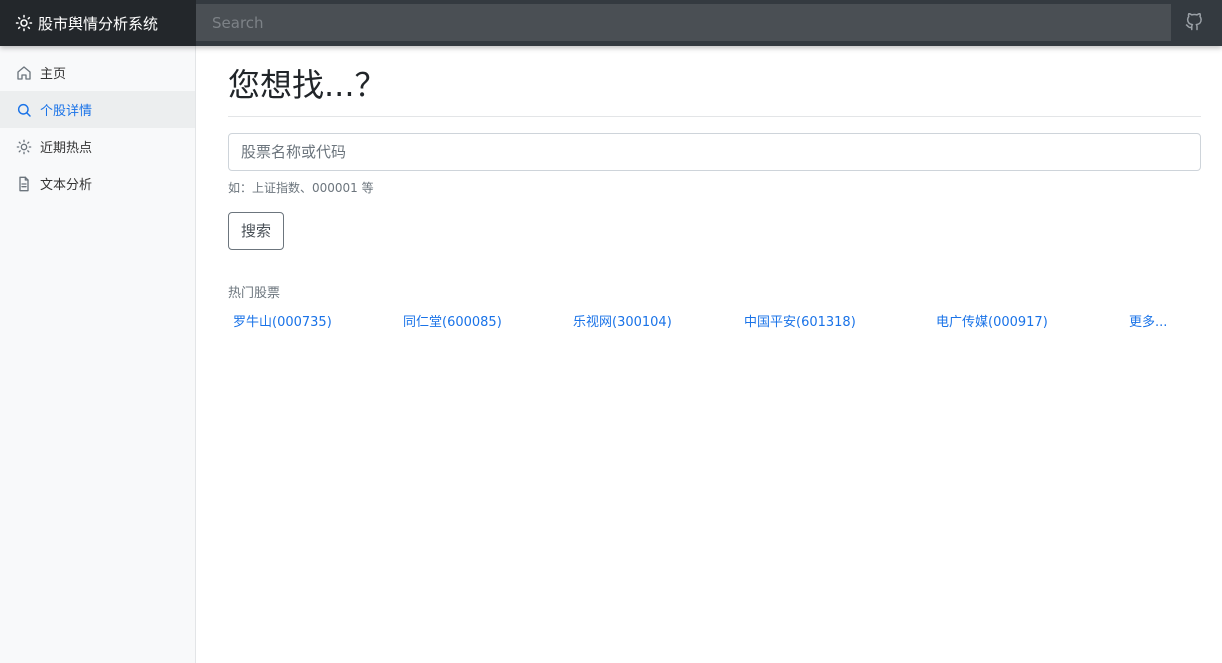 The height and width of the screenshot is (663, 1222). What do you see at coordinates (24, 73) in the screenshot?
I see `home-icon` at bounding box center [24, 73].